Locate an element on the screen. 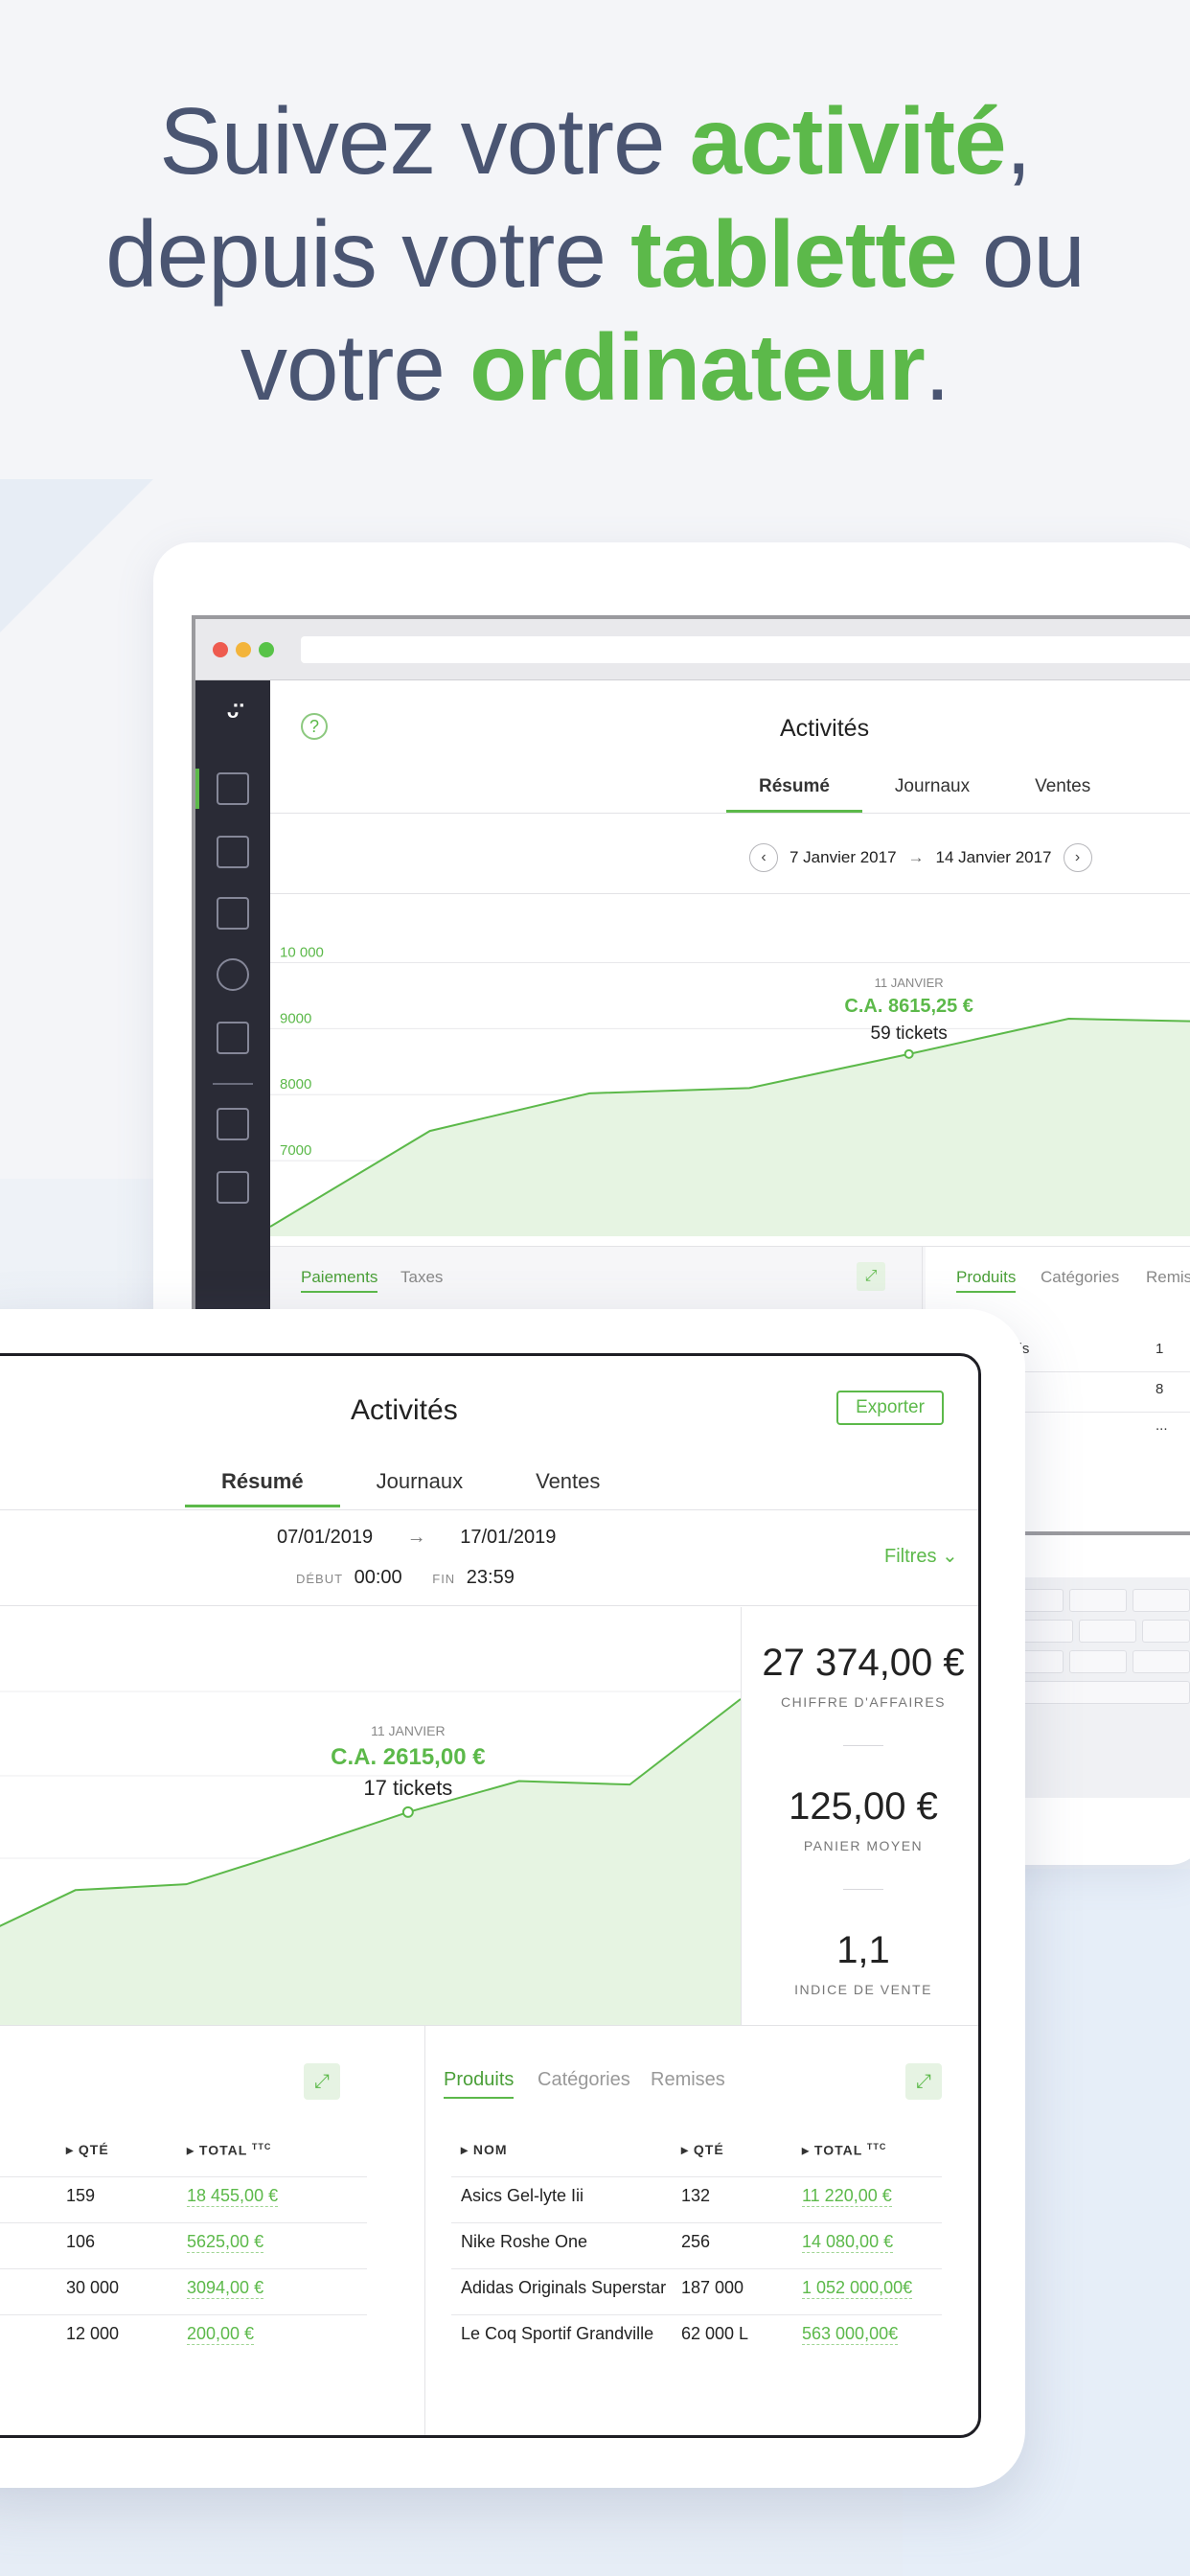 This screenshot has width=1190, height=2576. date-range-selector: ‹ 7 Janvier 2017 → 14 Janvier 2017 › is located at coordinates (921, 857).